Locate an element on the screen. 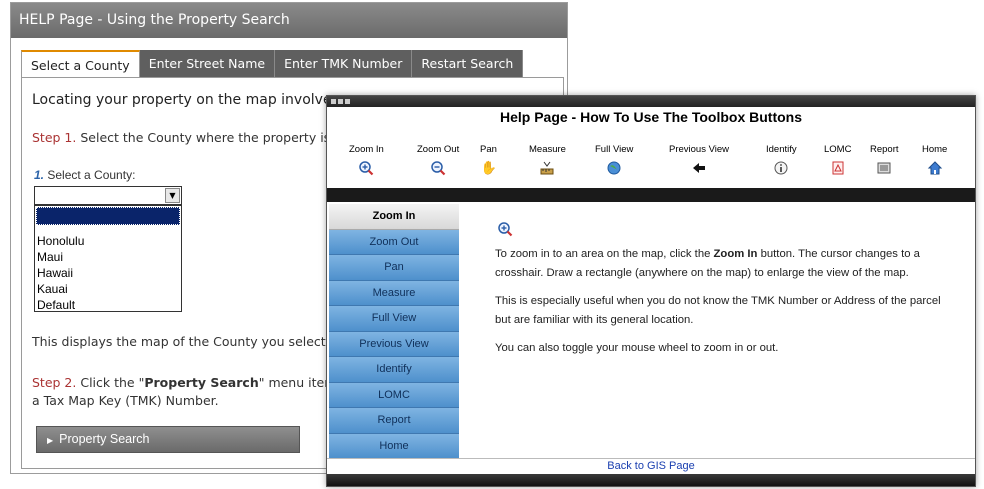  nav-identify: Identify is located at coordinates (394, 370).